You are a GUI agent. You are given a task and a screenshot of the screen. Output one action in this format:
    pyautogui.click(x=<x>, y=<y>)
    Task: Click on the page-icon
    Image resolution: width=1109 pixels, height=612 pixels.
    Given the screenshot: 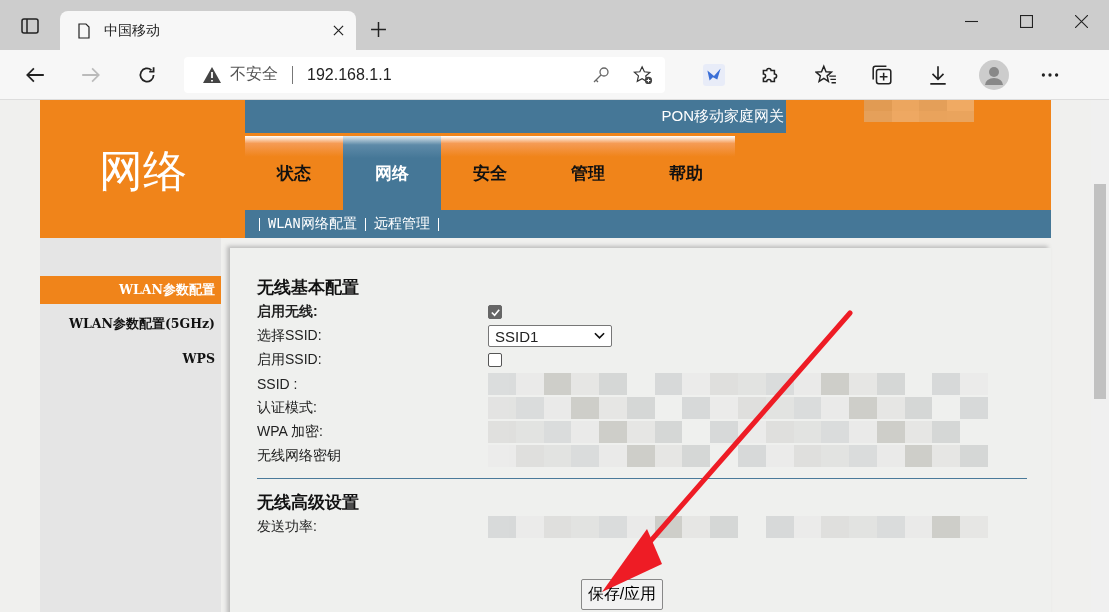 What is the action you would take?
    pyautogui.click(x=84, y=30)
    